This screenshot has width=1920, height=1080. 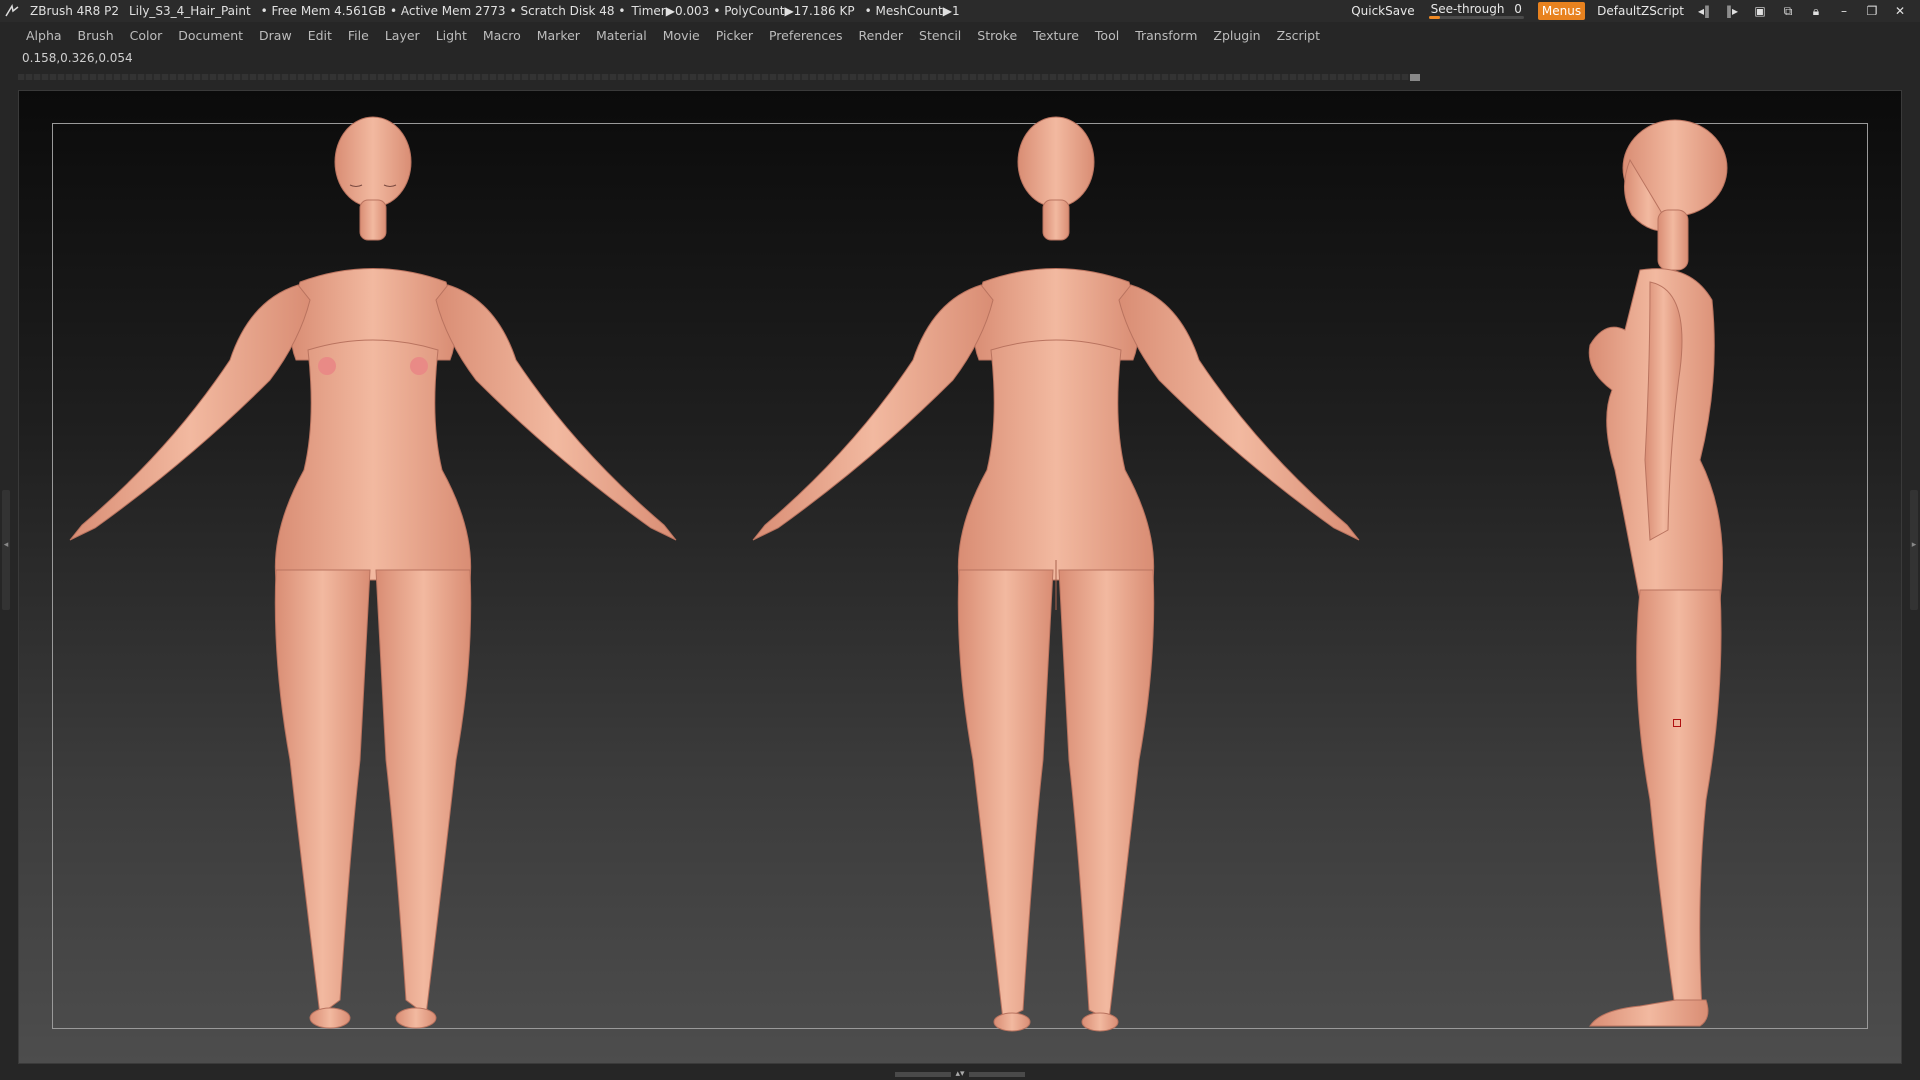 I want to click on chevron-updown-icon: ▴▾, so click(x=960, y=1074).